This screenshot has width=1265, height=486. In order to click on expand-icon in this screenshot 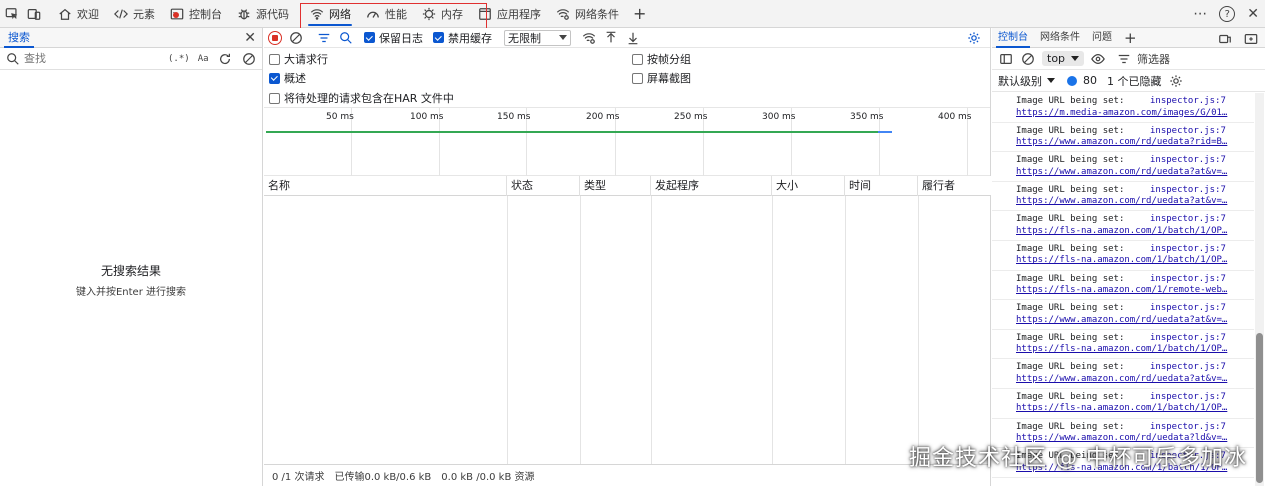, I will do `click(1251, 39)`.